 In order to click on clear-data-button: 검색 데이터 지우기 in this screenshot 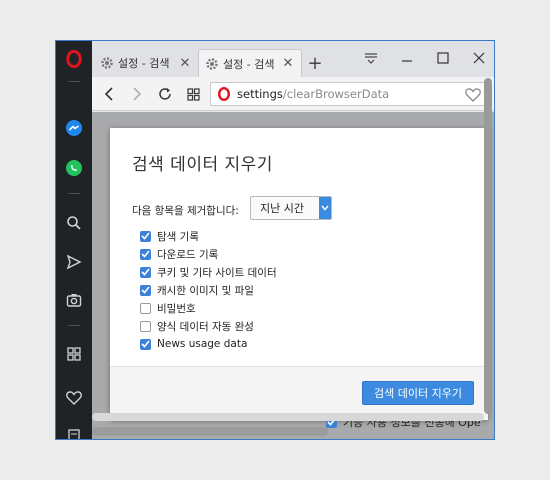, I will do `click(418, 393)`.